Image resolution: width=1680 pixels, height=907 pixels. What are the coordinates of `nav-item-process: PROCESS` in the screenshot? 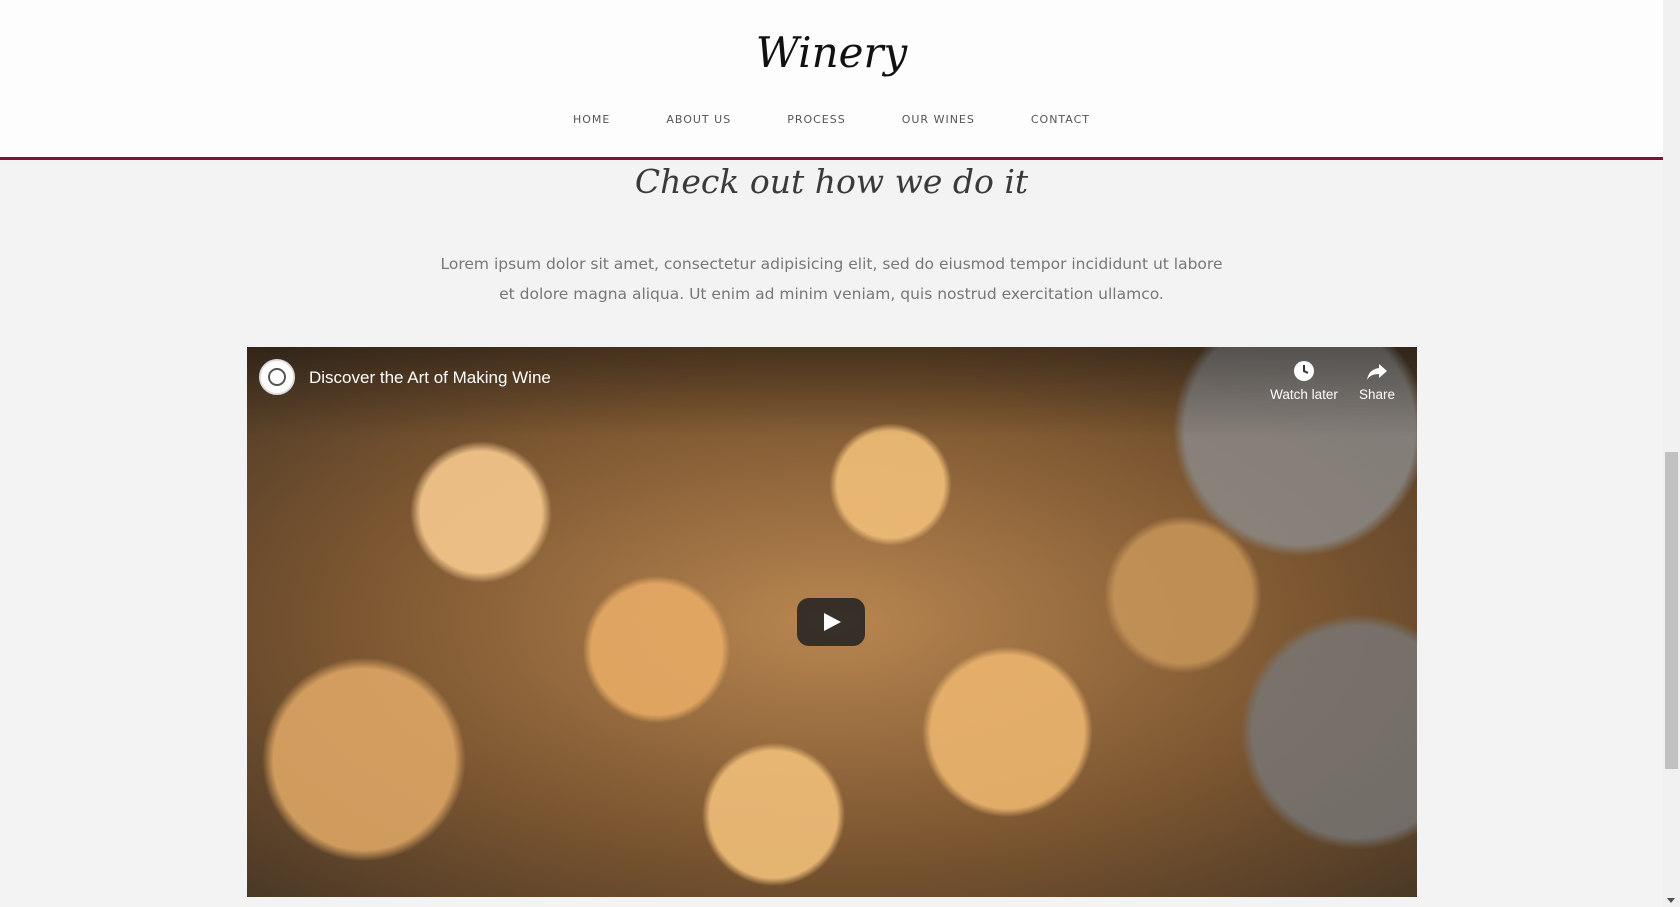 It's located at (816, 119).